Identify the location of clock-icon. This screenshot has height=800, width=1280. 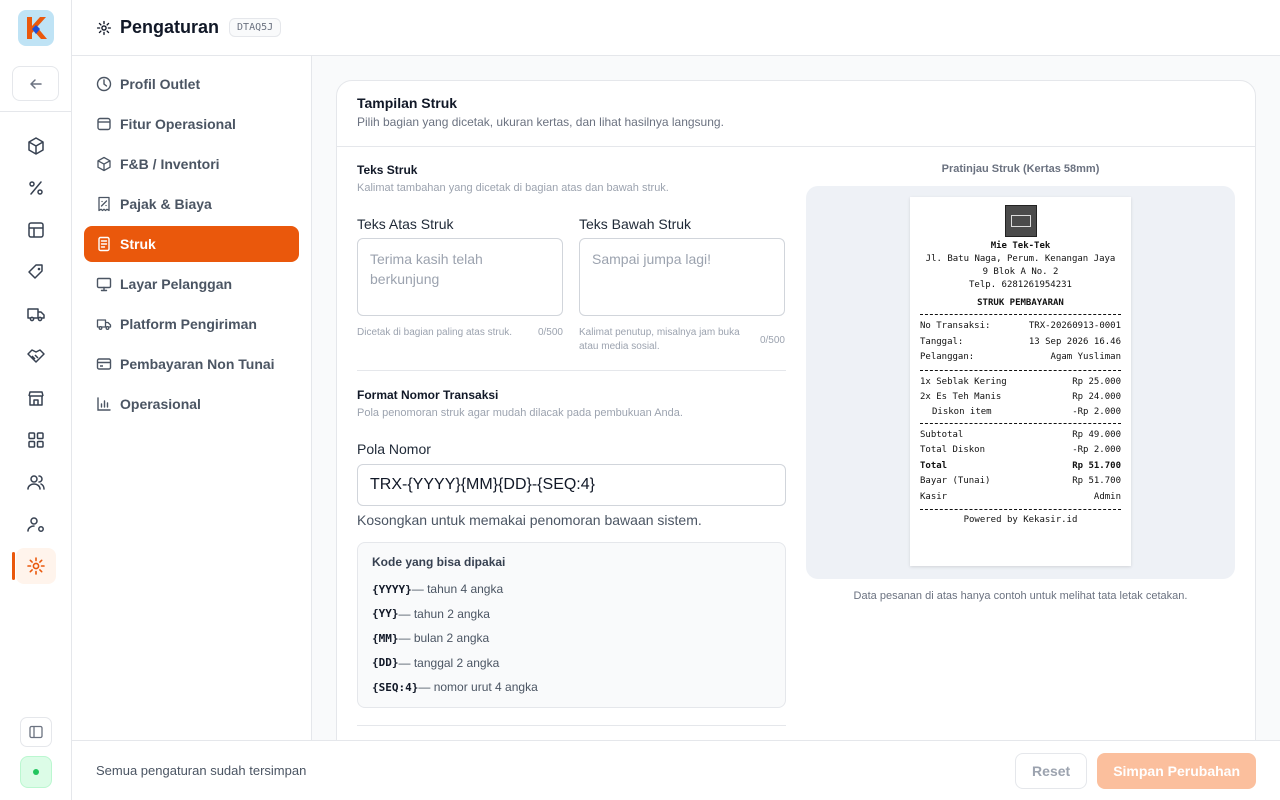
(104, 84).